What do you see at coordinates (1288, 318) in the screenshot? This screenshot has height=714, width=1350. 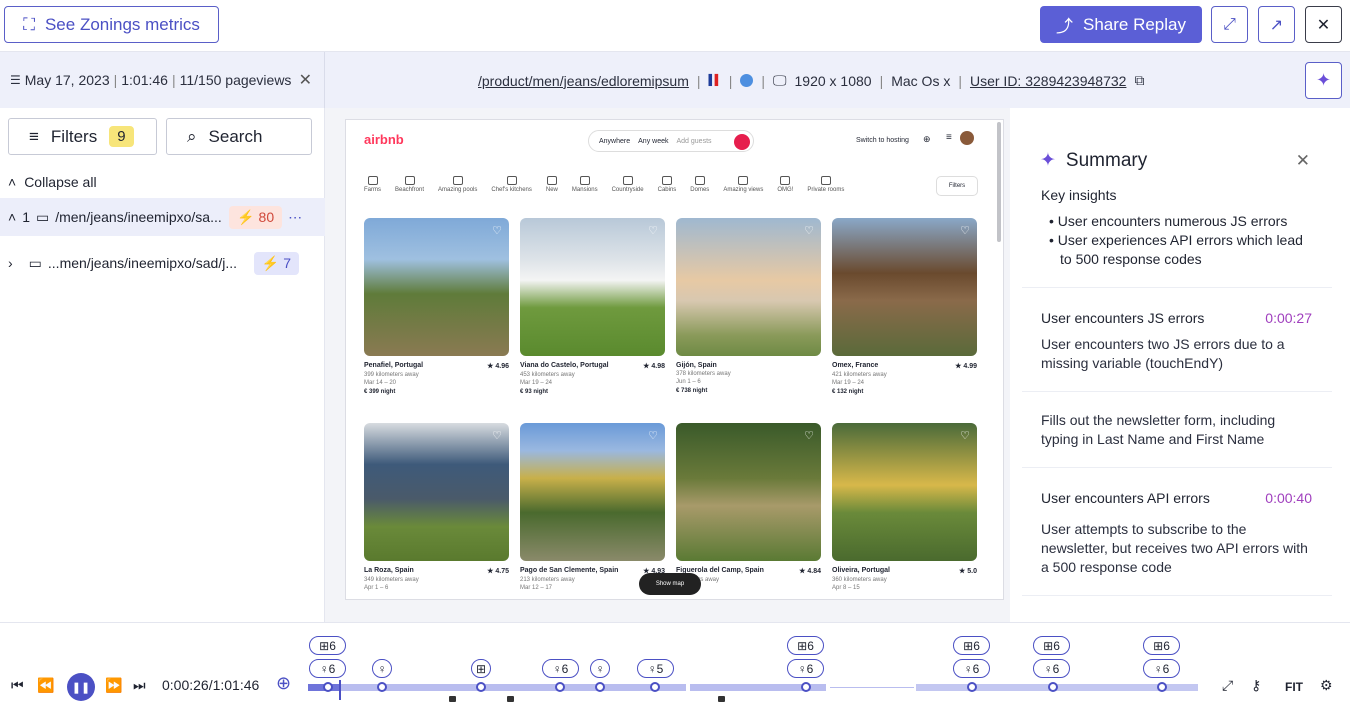 I see `event-time: 0:00:27` at bounding box center [1288, 318].